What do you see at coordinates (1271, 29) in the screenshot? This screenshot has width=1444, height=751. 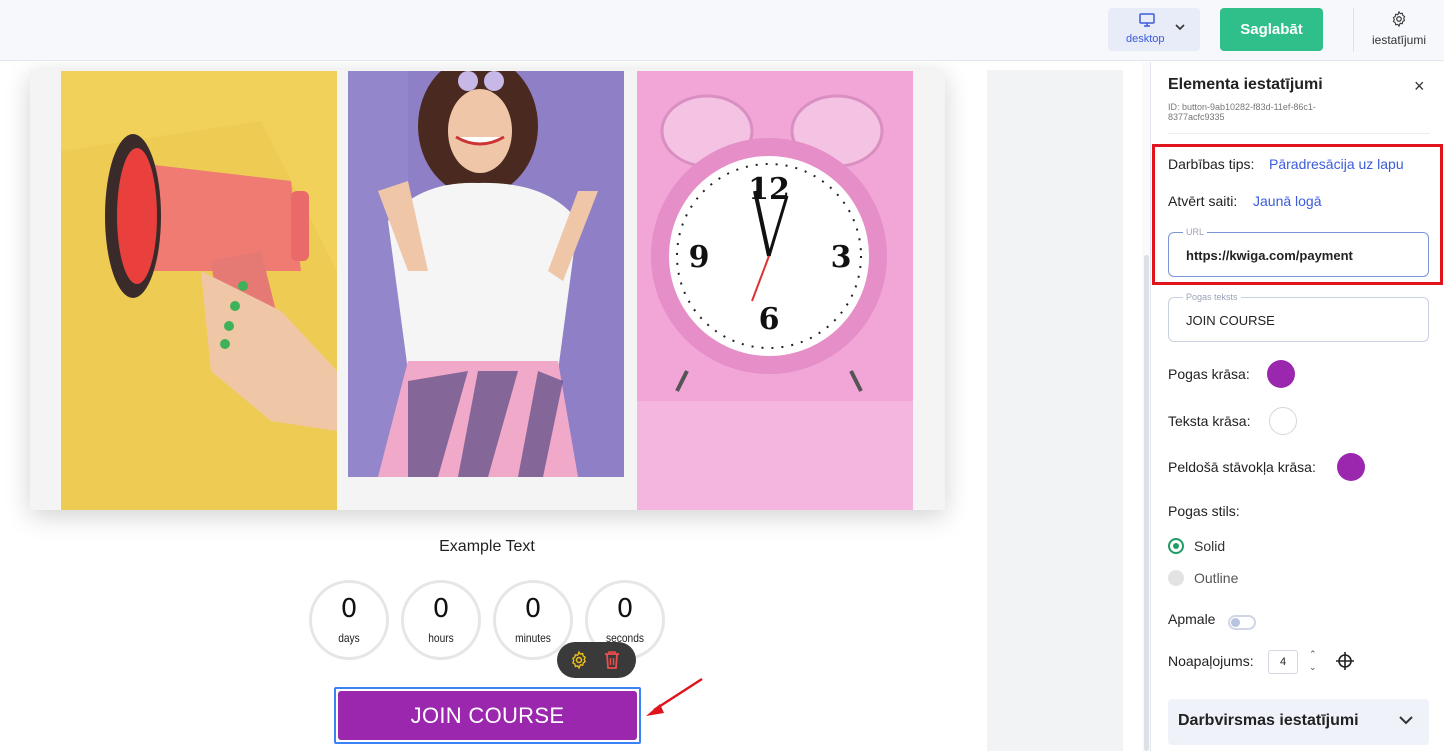 I see `save-button: Saglabāt` at bounding box center [1271, 29].